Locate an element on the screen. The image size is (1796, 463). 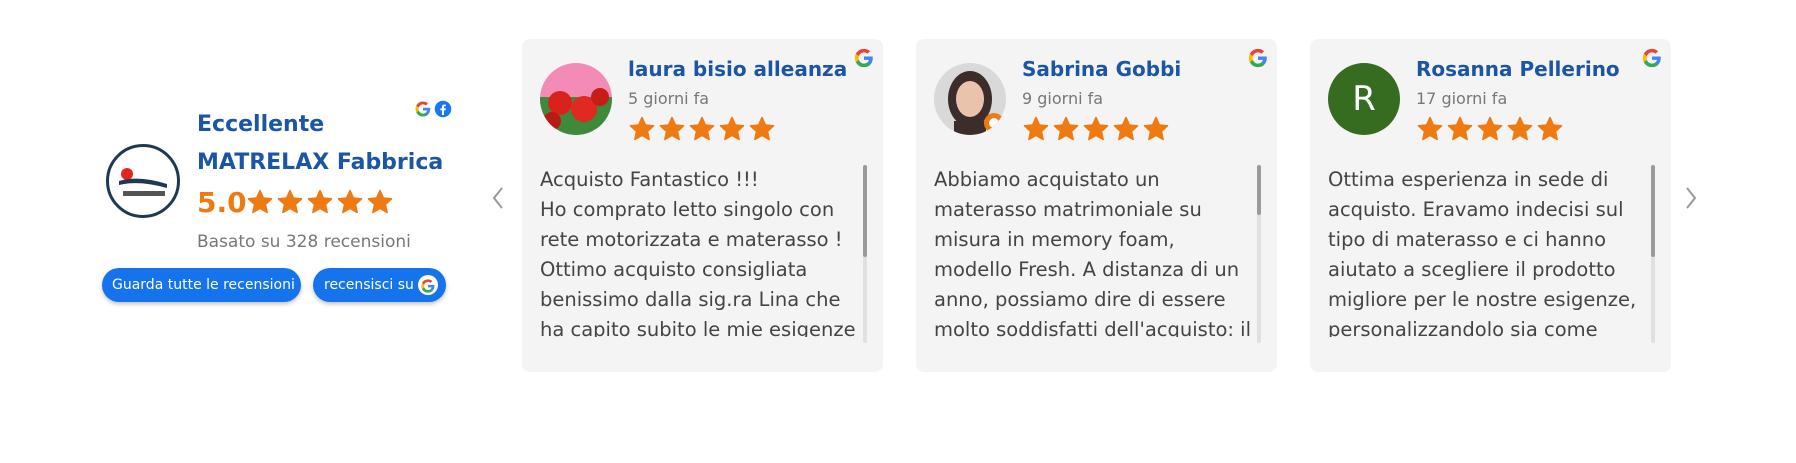
avatar: R is located at coordinates (1364, 99).